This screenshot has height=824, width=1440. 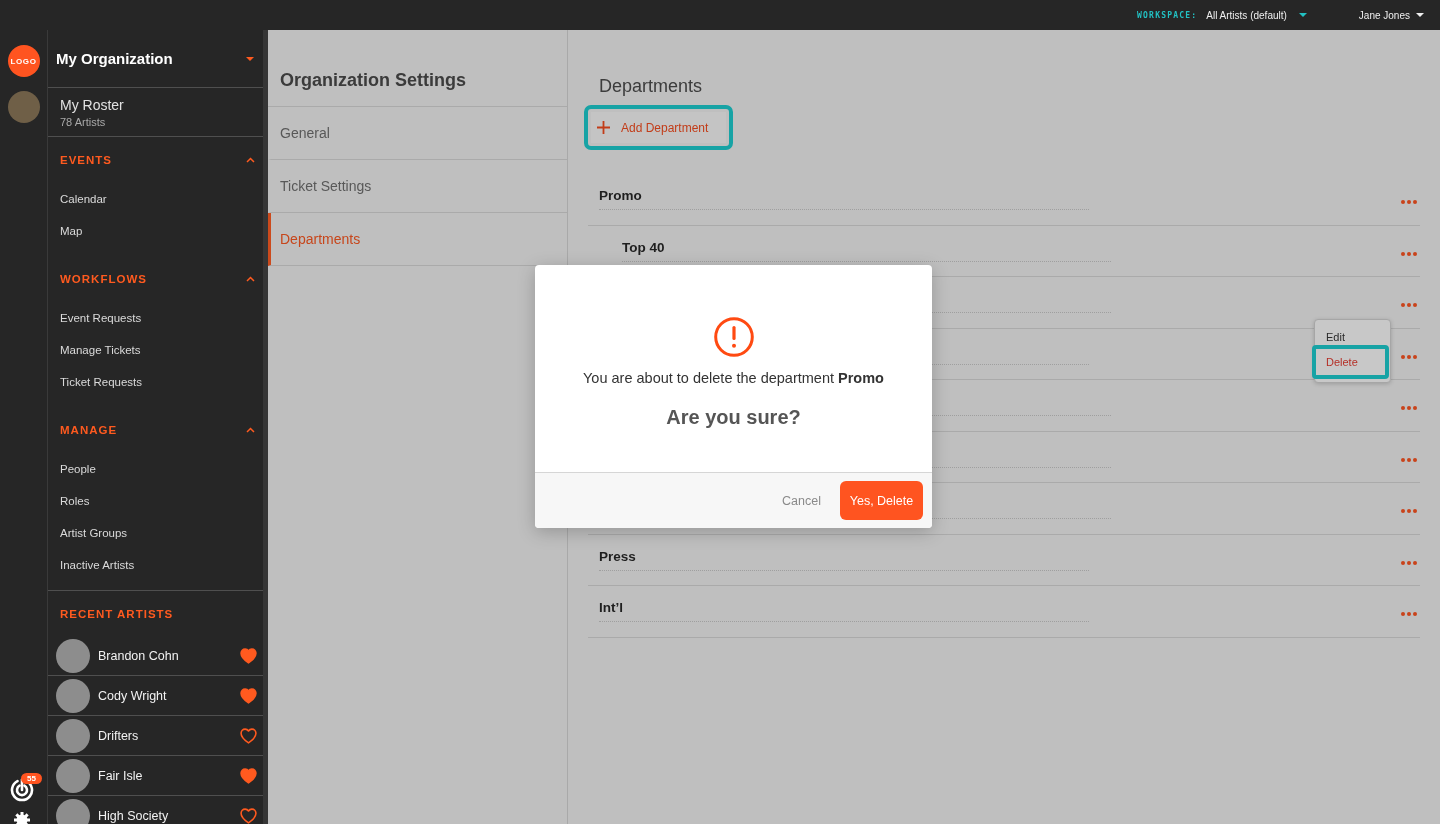 What do you see at coordinates (155, 58) in the screenshot?
I see `organization-dropdown: My Organization` at bounding box center [155, 58].